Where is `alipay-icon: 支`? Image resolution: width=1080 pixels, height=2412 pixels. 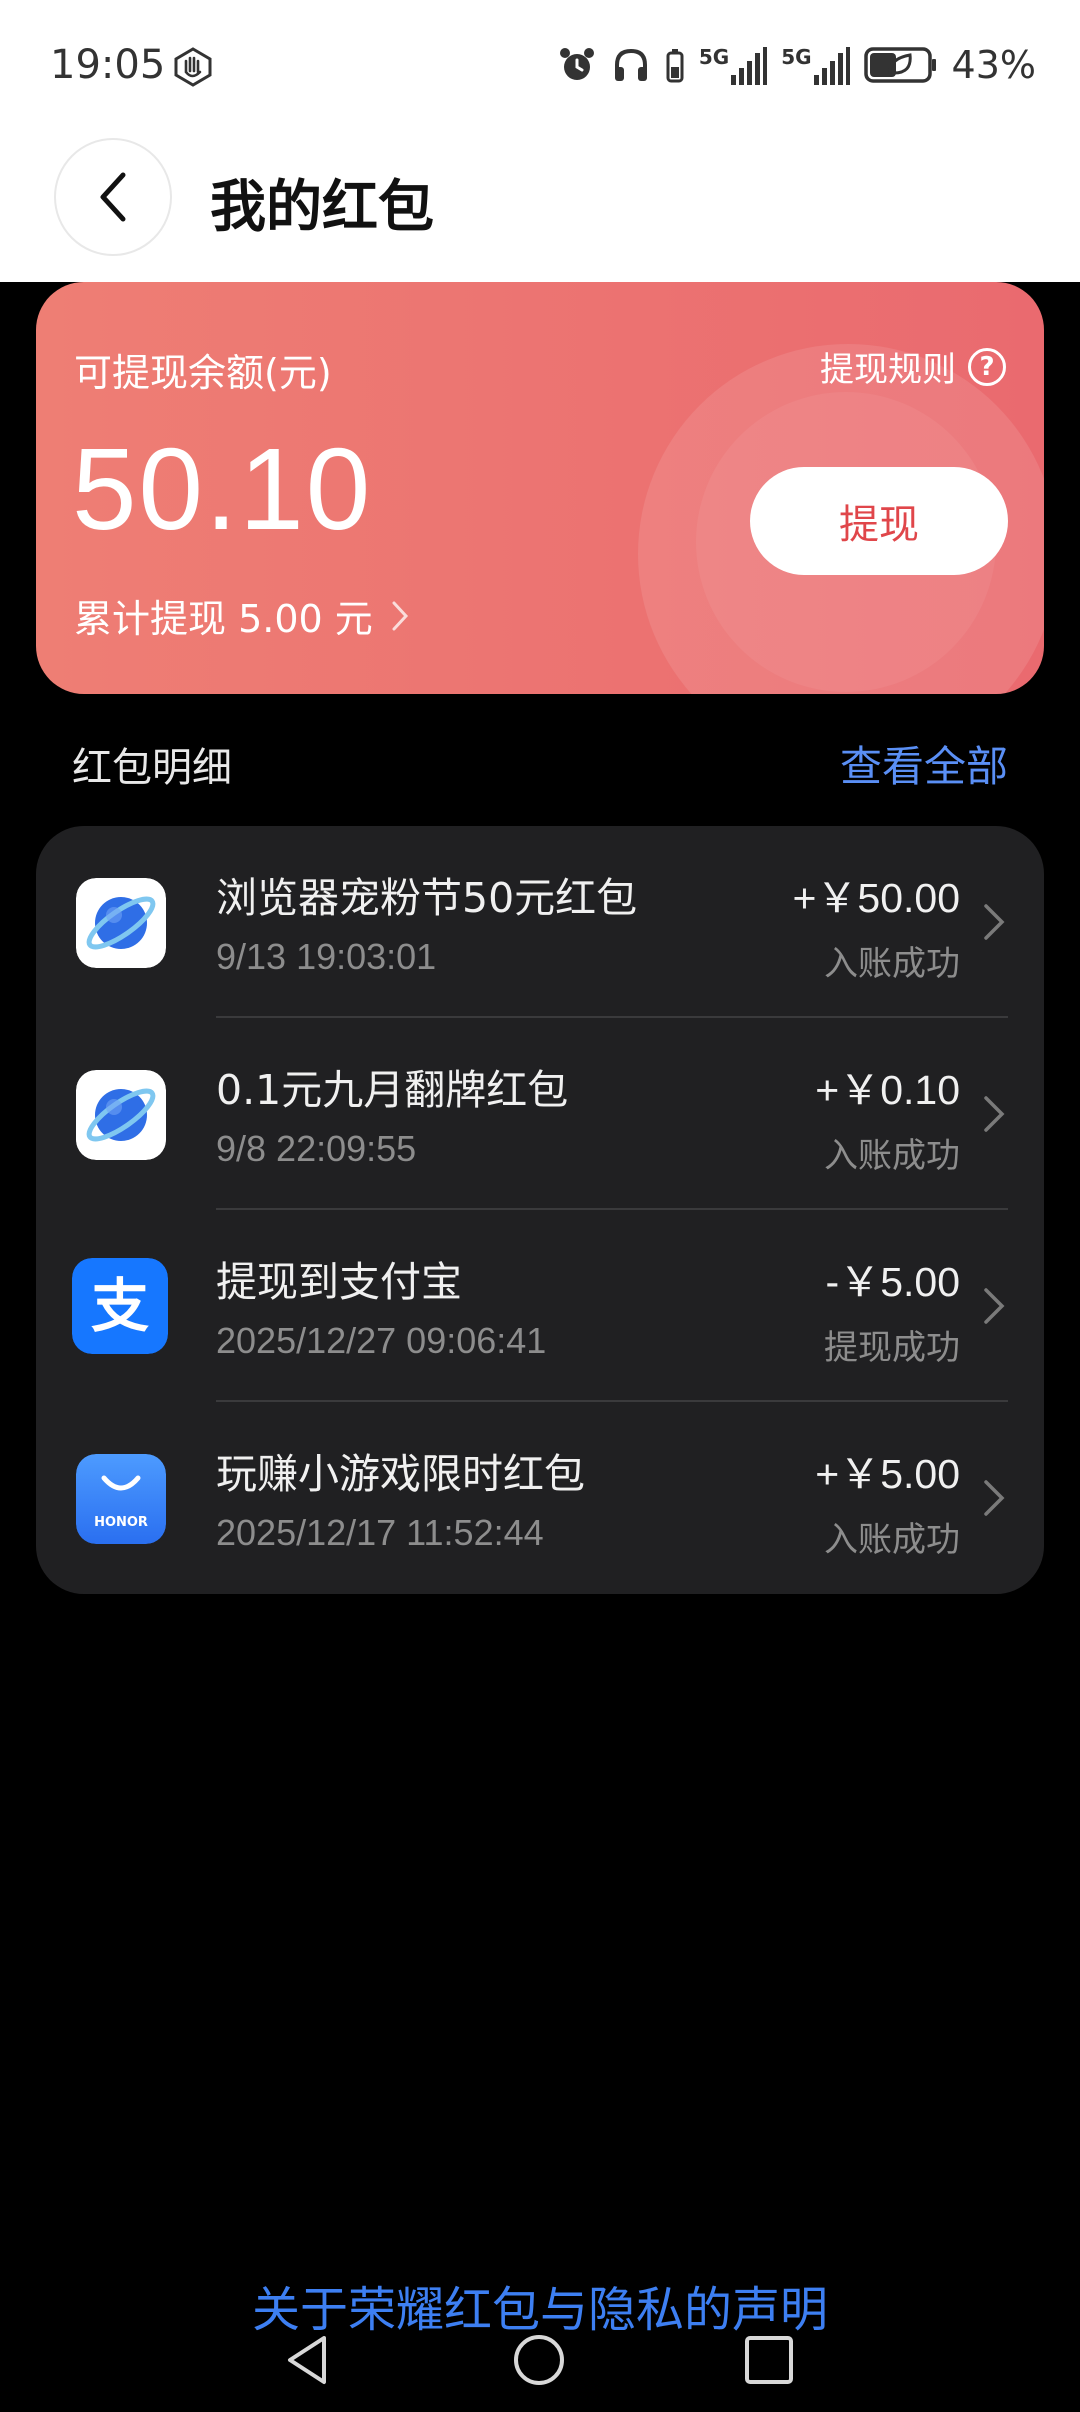 alipay-icon: 支 is located at coordinates (120, 1306).